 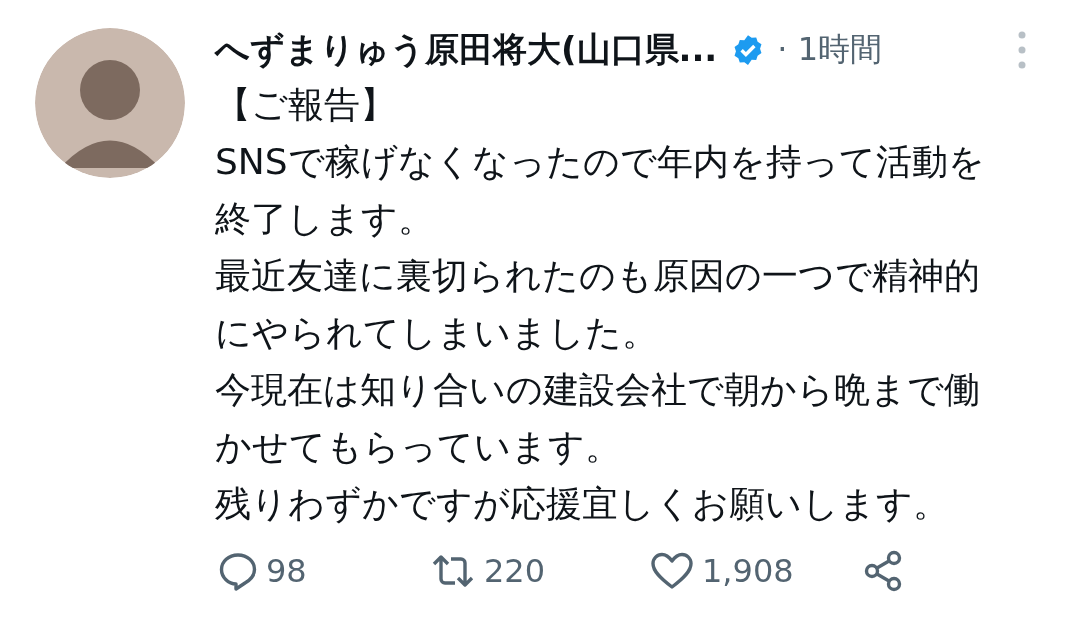 What do you see at coordinates (598, 418) in the screenshot?
I see `post-text: 今現在は知り合いの建設会社で朝から晩まで働かせてもらっています。` at bounding box center [598, 418].